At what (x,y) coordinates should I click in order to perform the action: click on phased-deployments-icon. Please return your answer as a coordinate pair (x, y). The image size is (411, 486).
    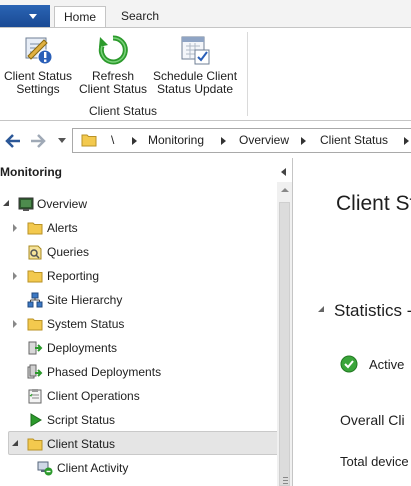
    Looking at the image, I should click on (35, 371).